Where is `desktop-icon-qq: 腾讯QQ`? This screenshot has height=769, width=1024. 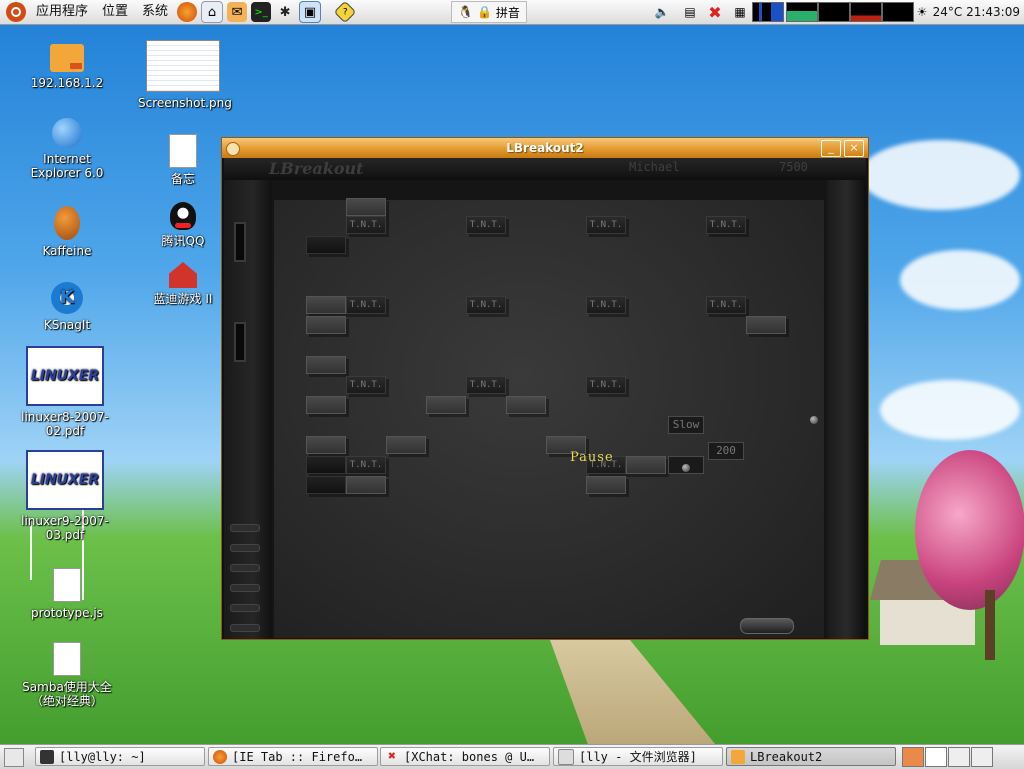 desktop-icon-qq: 腾讯QQ is located at coordinates (183, 225).